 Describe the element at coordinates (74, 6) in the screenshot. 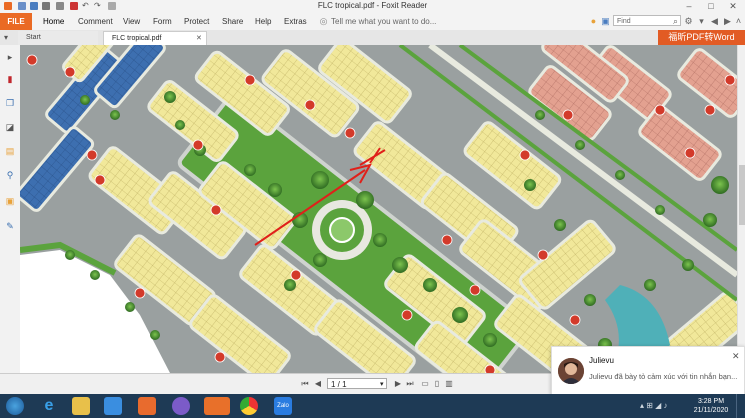

I see `pdf-icon` at that location.